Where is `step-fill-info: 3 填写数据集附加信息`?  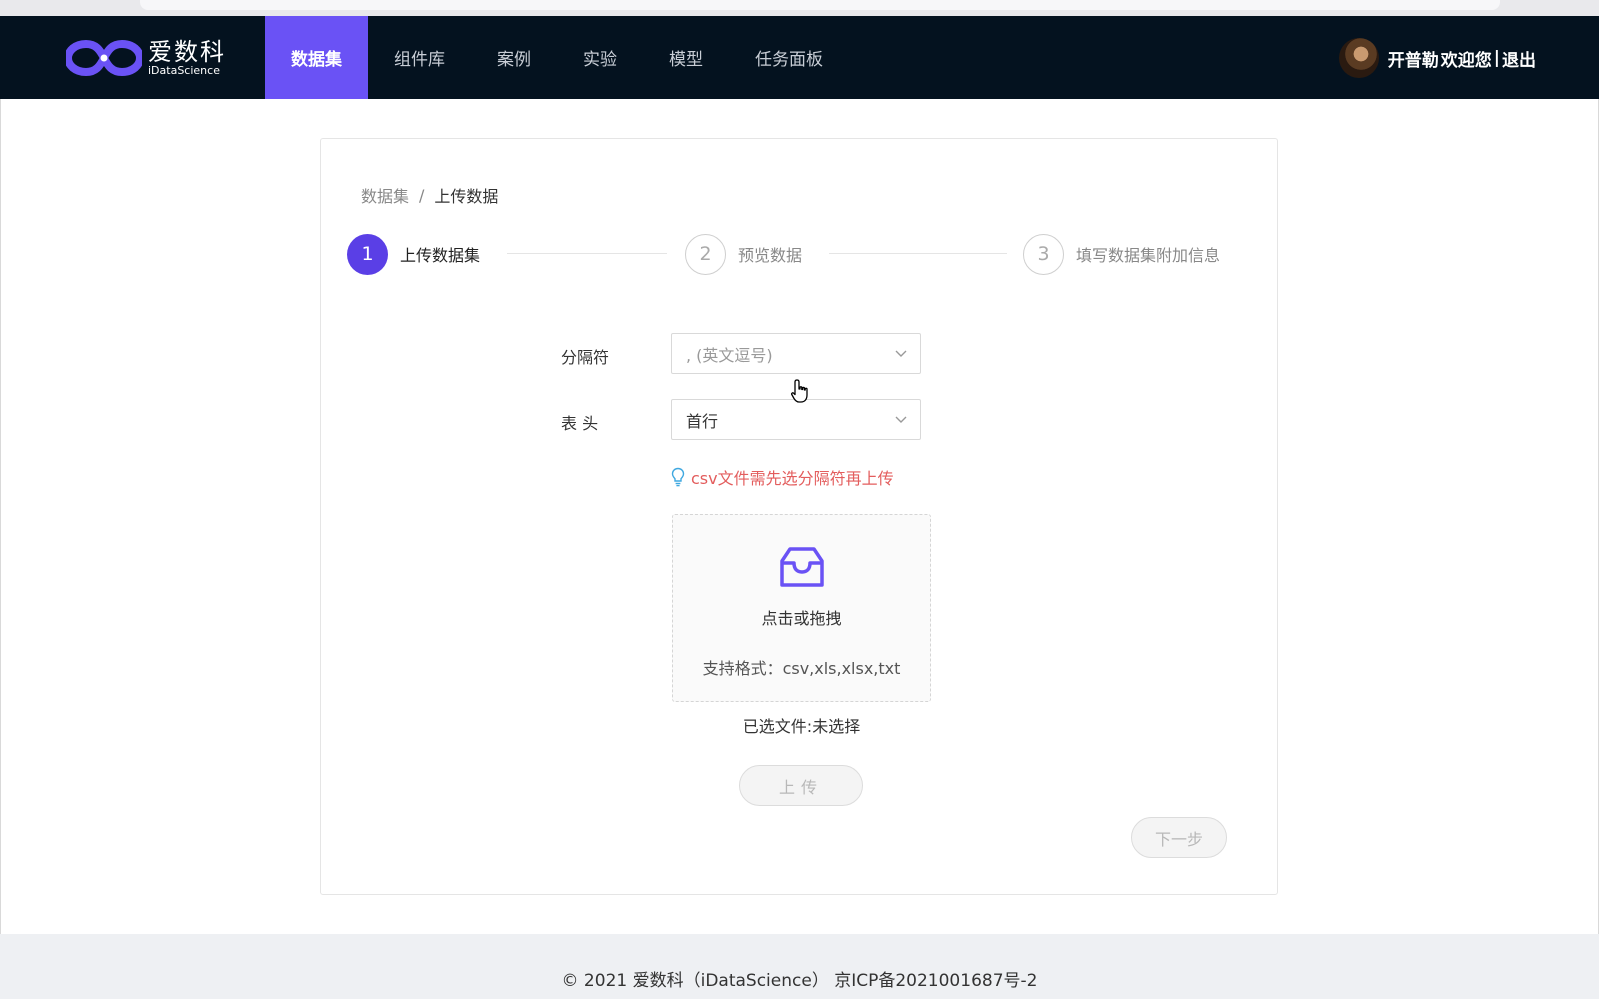 step-fill-info: 3 填写数据集附加信息 is located at coordinates (1121, 254).